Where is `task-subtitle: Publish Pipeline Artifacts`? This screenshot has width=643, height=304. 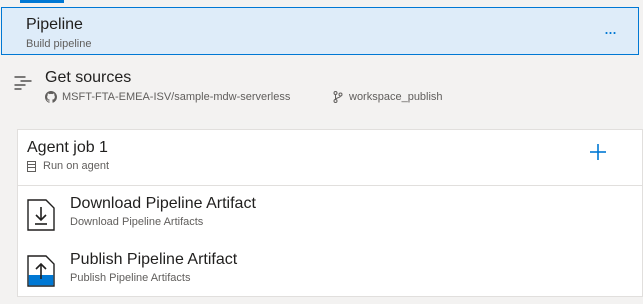
task-subtitle: Publish Pipeline Artifacts is located at coordinates (130, 278).